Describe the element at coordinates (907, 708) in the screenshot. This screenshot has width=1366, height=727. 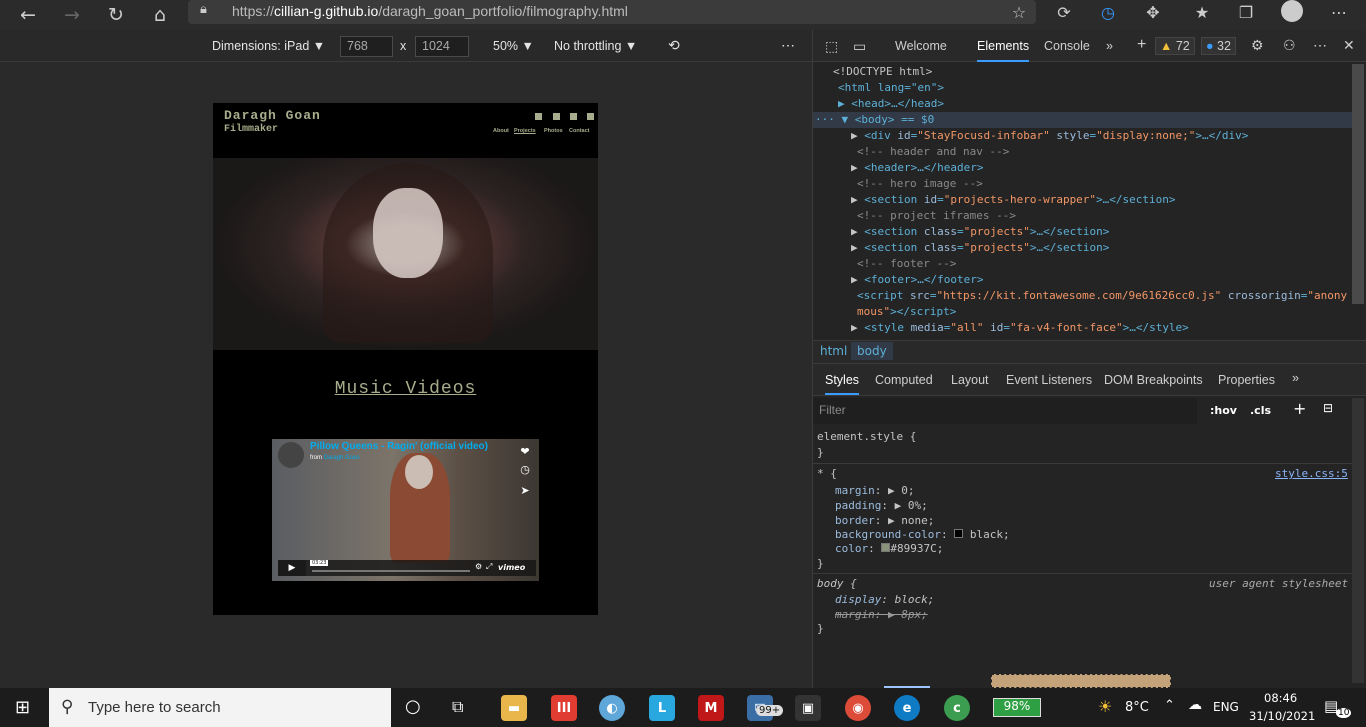
I see `edge-icon: e` at that location.